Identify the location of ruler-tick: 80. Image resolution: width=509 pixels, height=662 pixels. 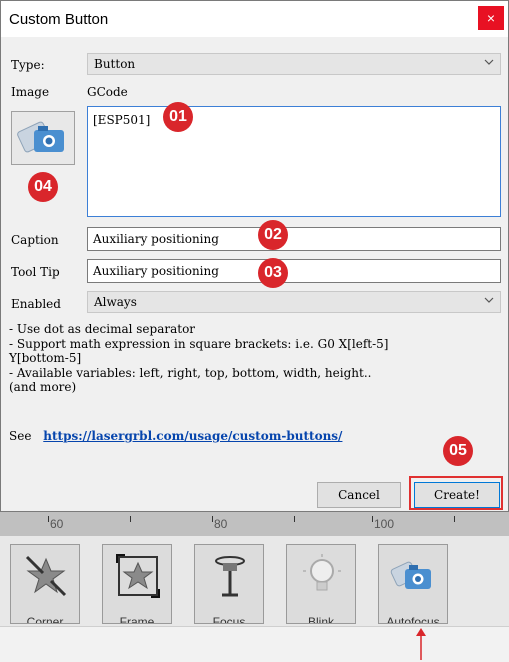
(221, 524).